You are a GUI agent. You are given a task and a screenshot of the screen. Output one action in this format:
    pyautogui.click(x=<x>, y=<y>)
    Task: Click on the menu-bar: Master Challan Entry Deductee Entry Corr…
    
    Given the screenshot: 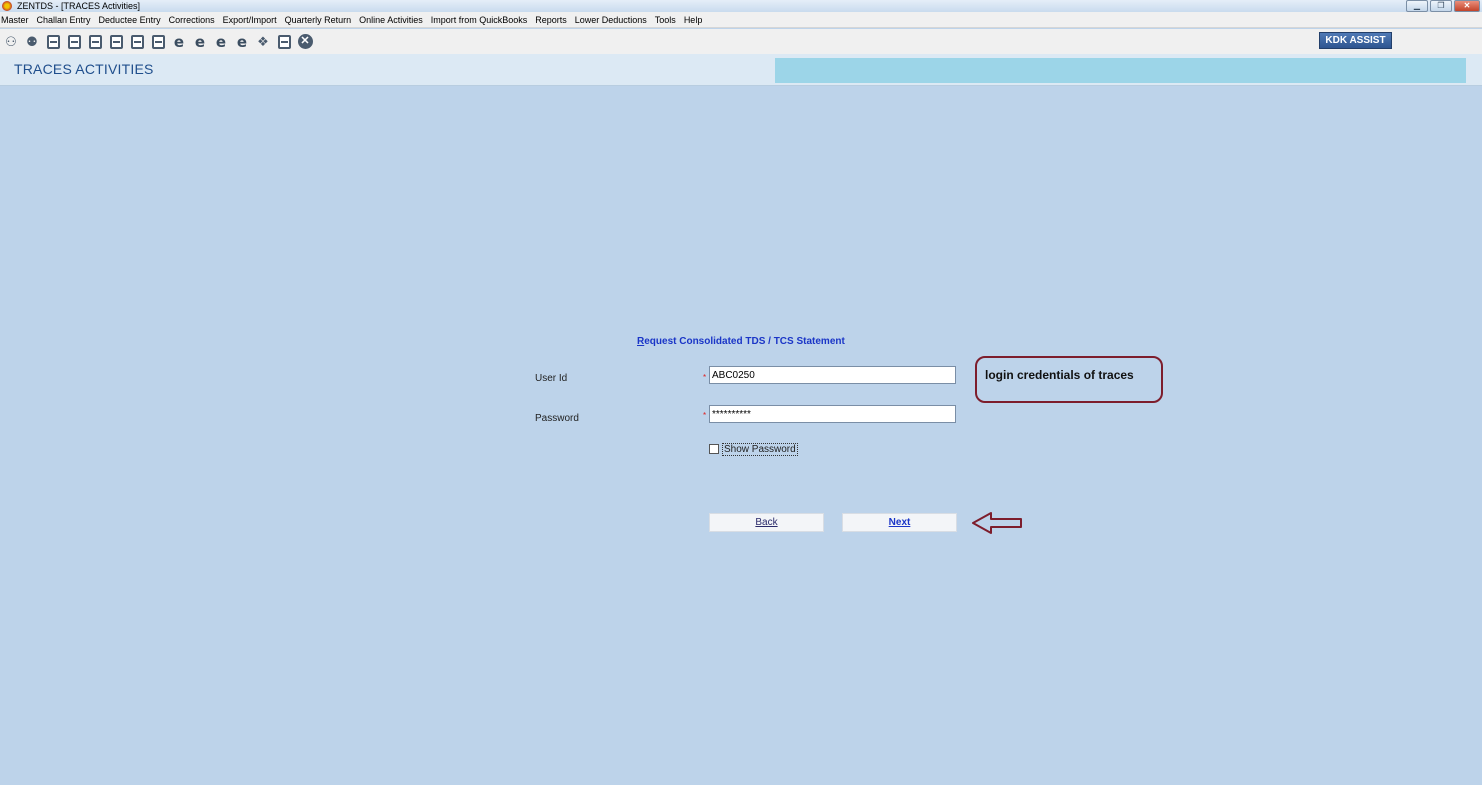 What is the action you would take?
    pyautogui.click(x=741, y=20)
    